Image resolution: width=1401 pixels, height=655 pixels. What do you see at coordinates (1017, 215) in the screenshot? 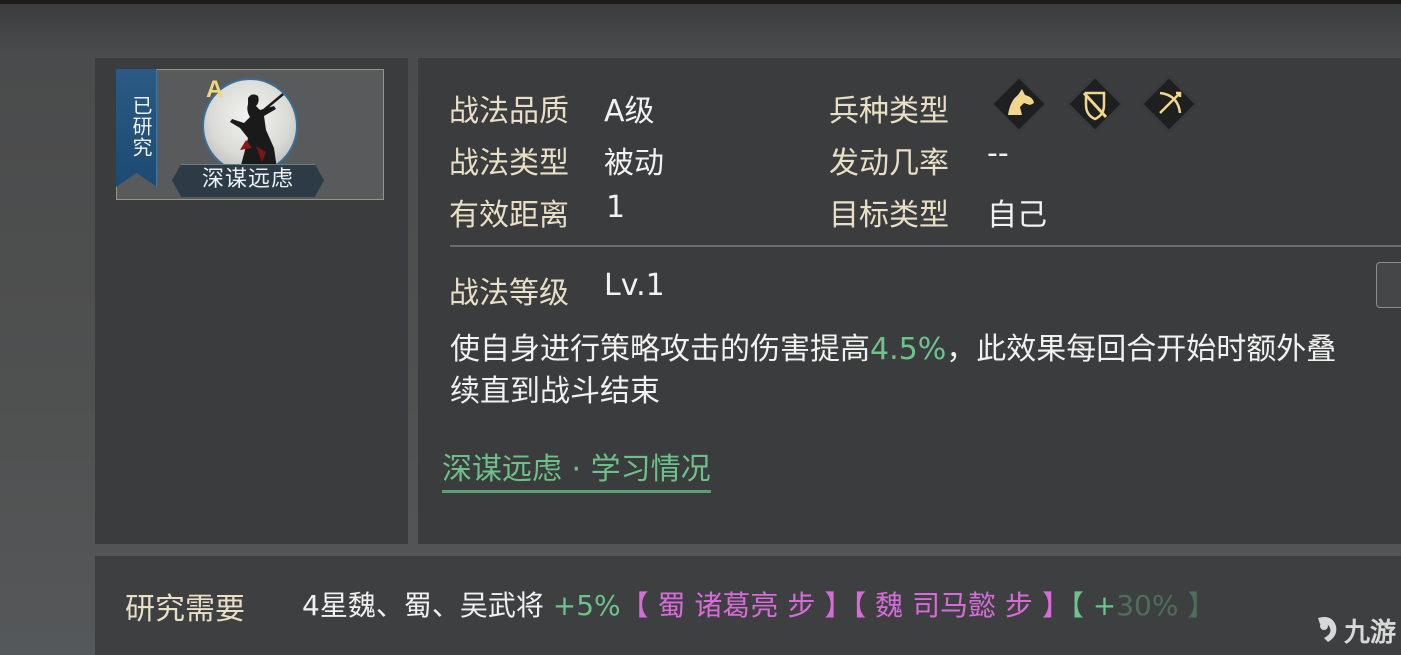
I see `target-type-value: 自己` at bounding box center [1017, 215].